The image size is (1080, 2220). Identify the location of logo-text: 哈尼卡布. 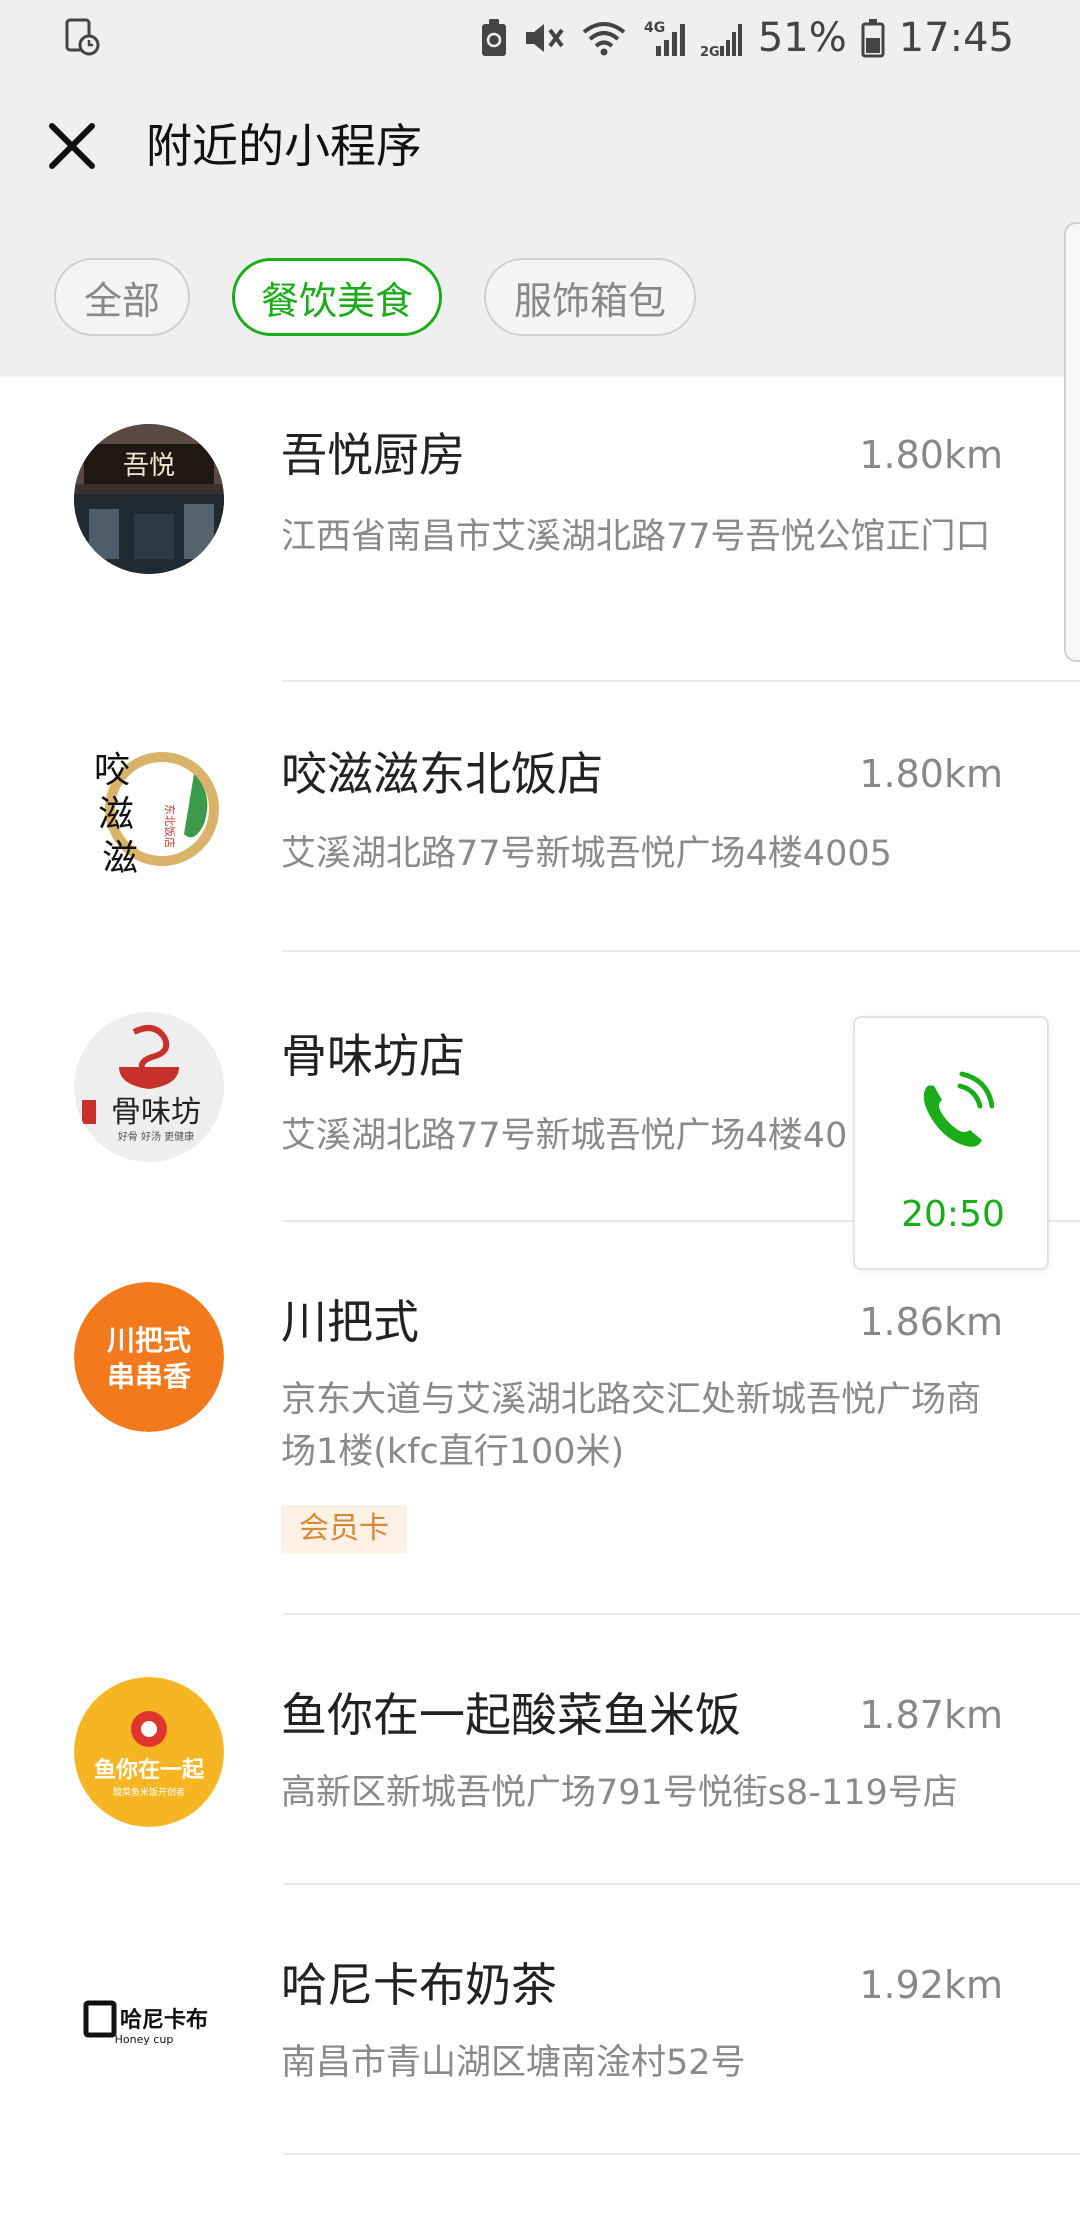
(164, 2020).